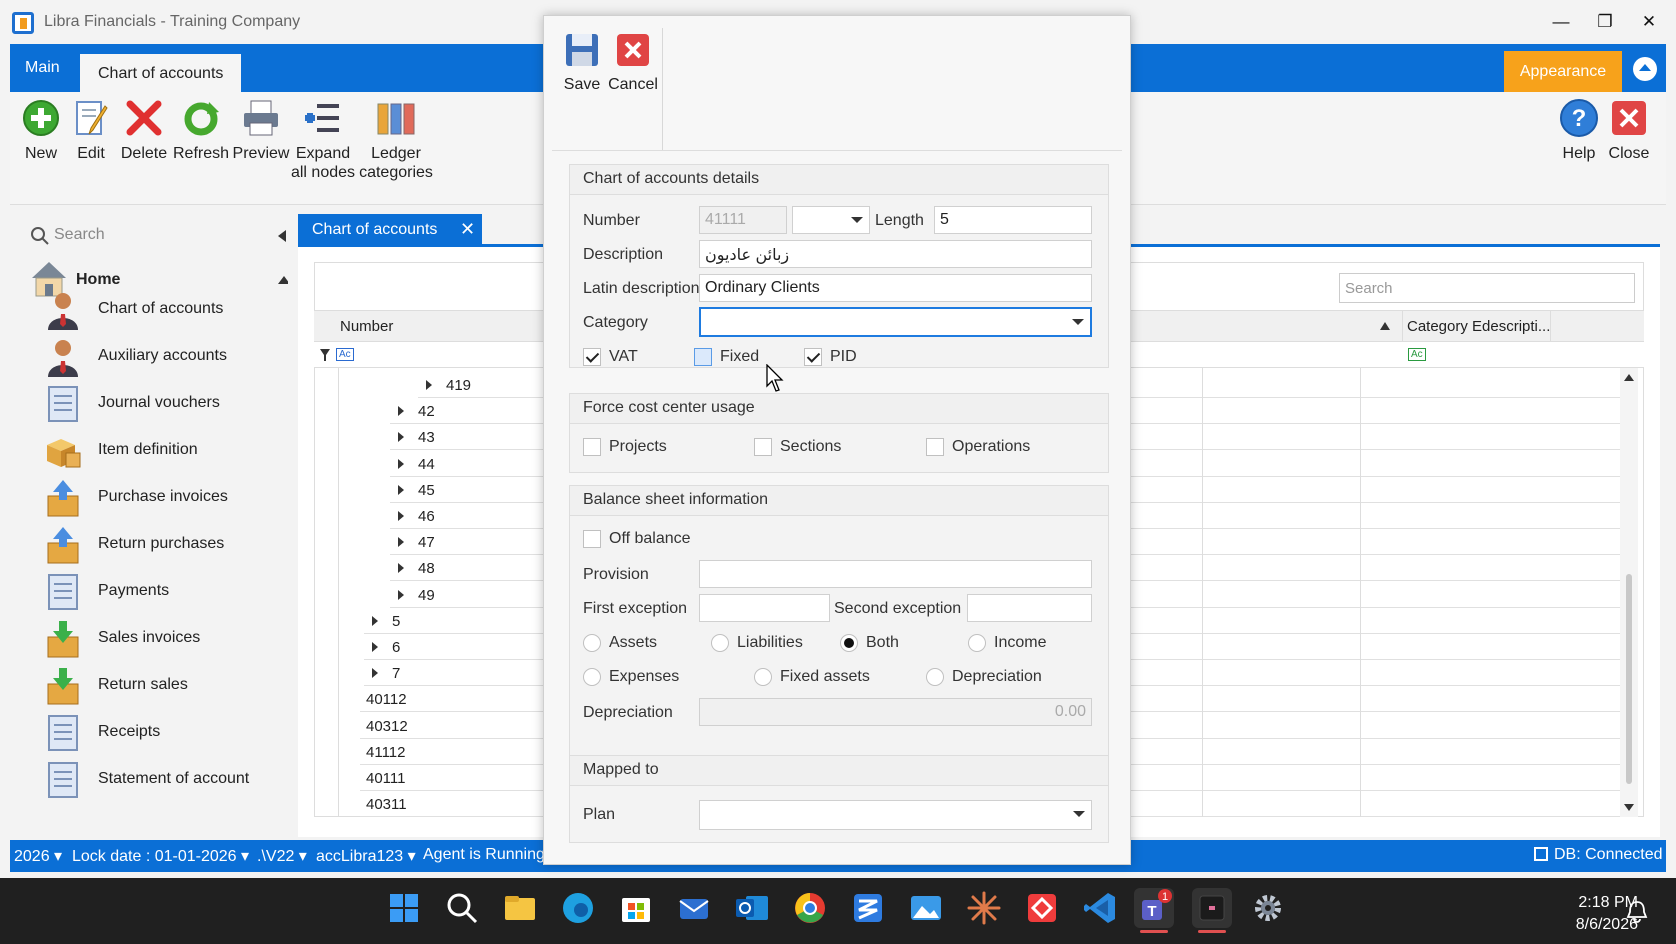  What do you see at coordinates (1563, 71) in the screenshot?
I see `appearance-button: Appearance` at bounding box center [1563, 71].